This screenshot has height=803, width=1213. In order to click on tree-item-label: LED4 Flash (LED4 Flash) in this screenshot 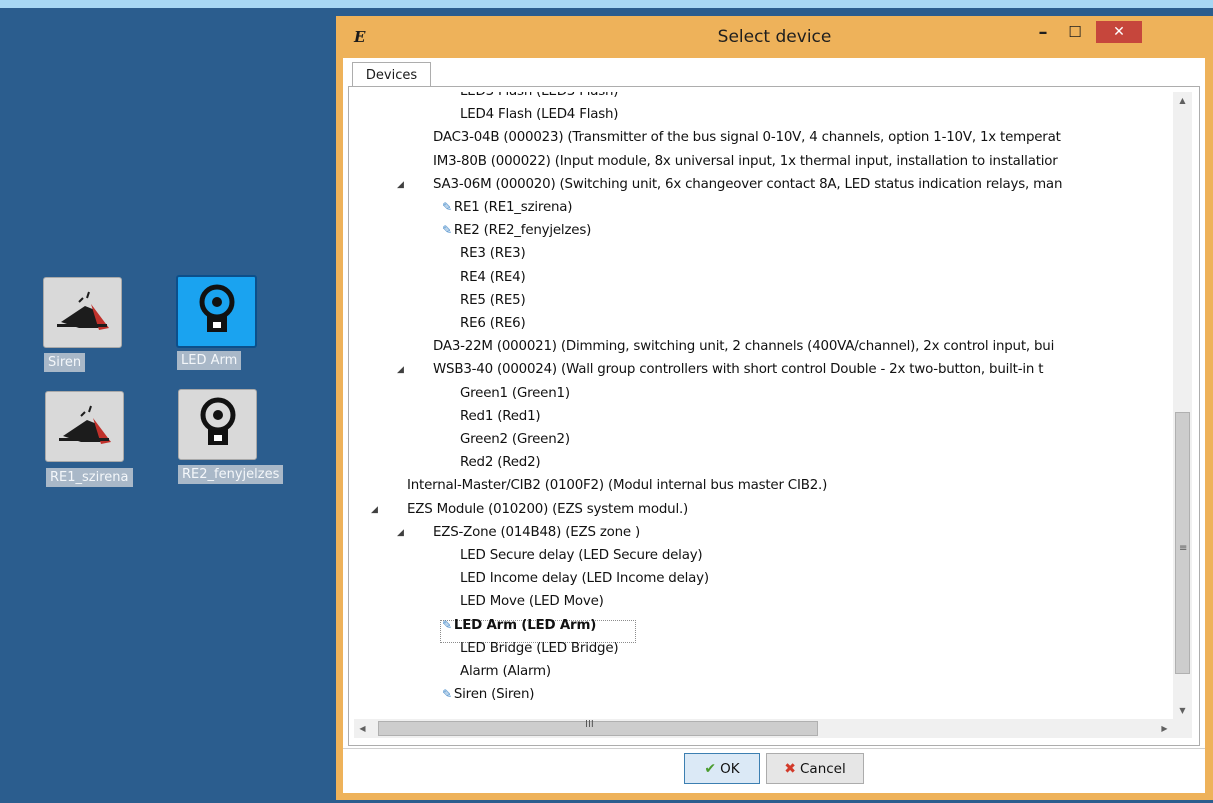, I will do `click(539, 115)`.